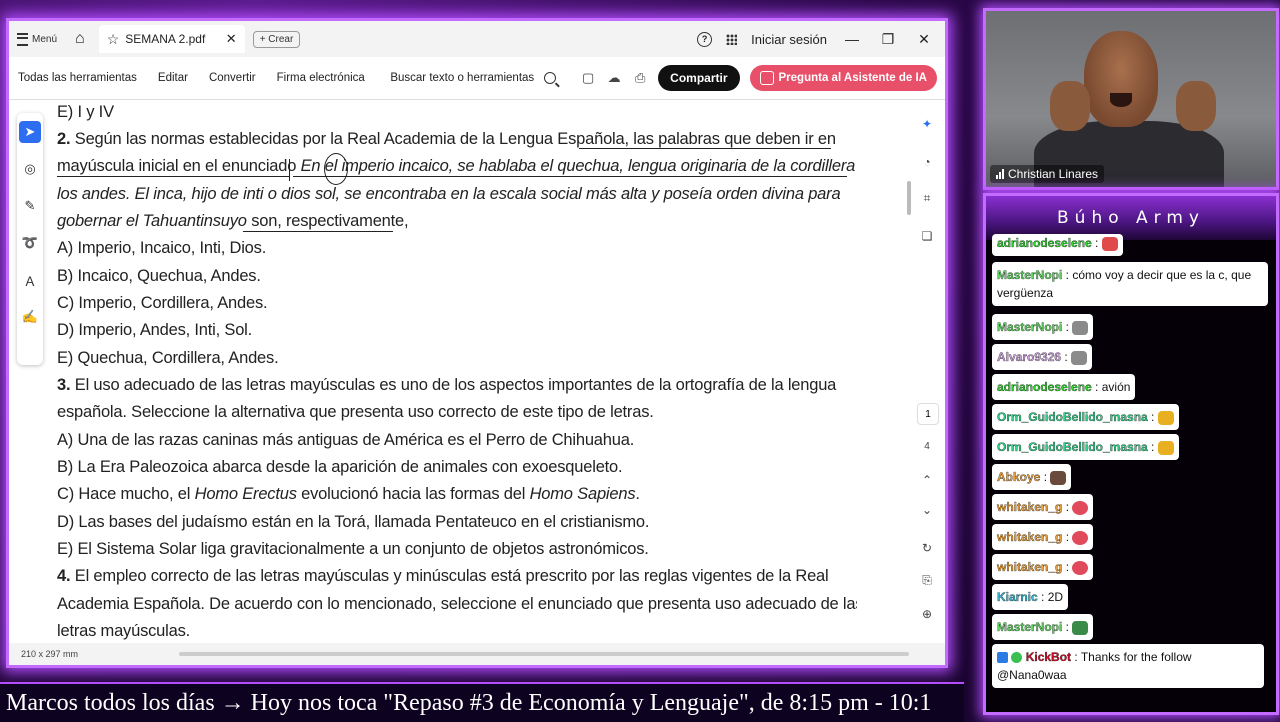  What do you see at coordinates (789, 39) in the screenshot?
I see `signin-button: Iniciar sesión` at bounding box center [789, 39].